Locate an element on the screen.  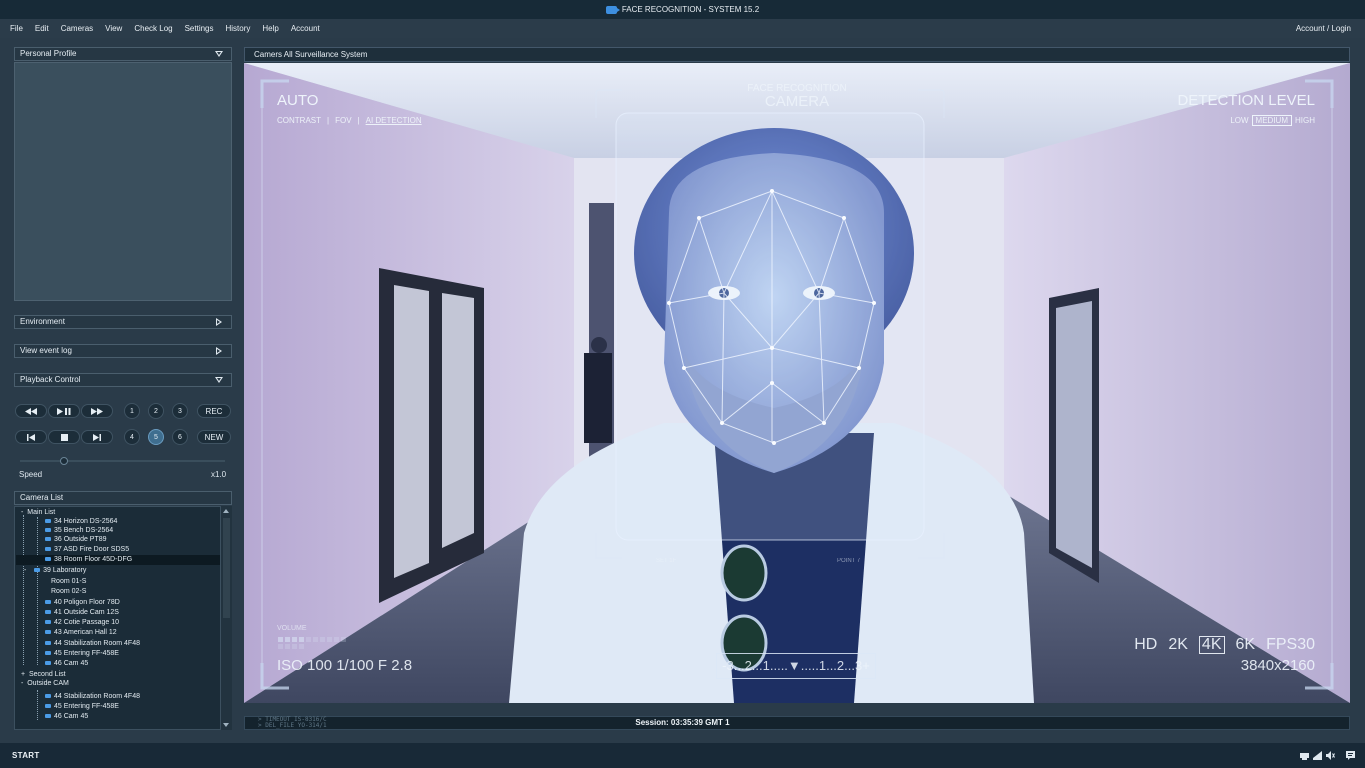
tree-item-label: 45 Entering FF-458E is located at coordinates (86, 706).